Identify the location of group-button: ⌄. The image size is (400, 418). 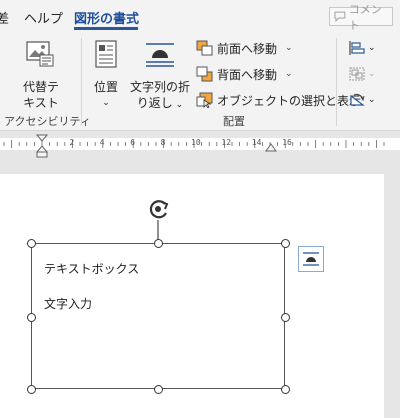
(362, 74).